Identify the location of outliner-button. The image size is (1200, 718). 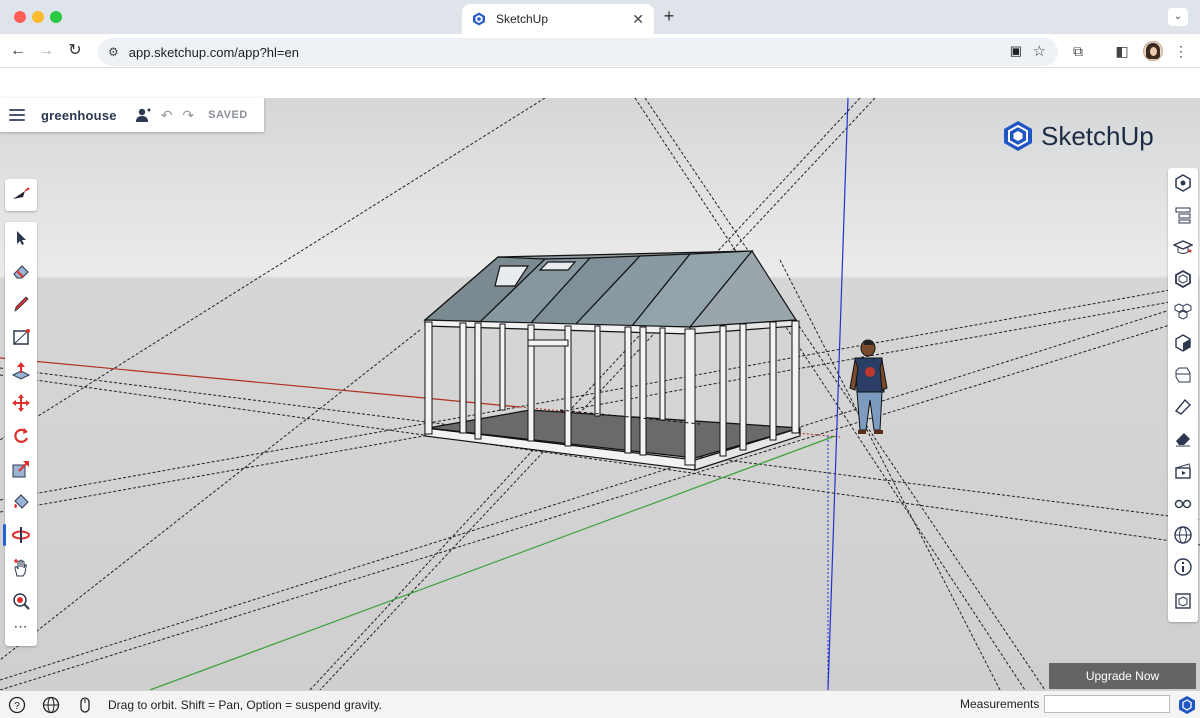
(1183, 215).